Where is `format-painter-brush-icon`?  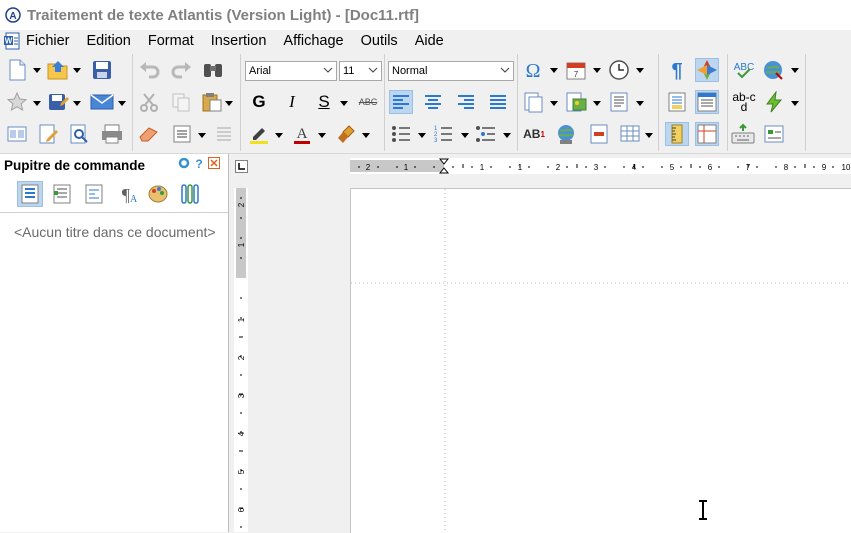
format-painter-brush-icon is located at coordinates (346, 134).